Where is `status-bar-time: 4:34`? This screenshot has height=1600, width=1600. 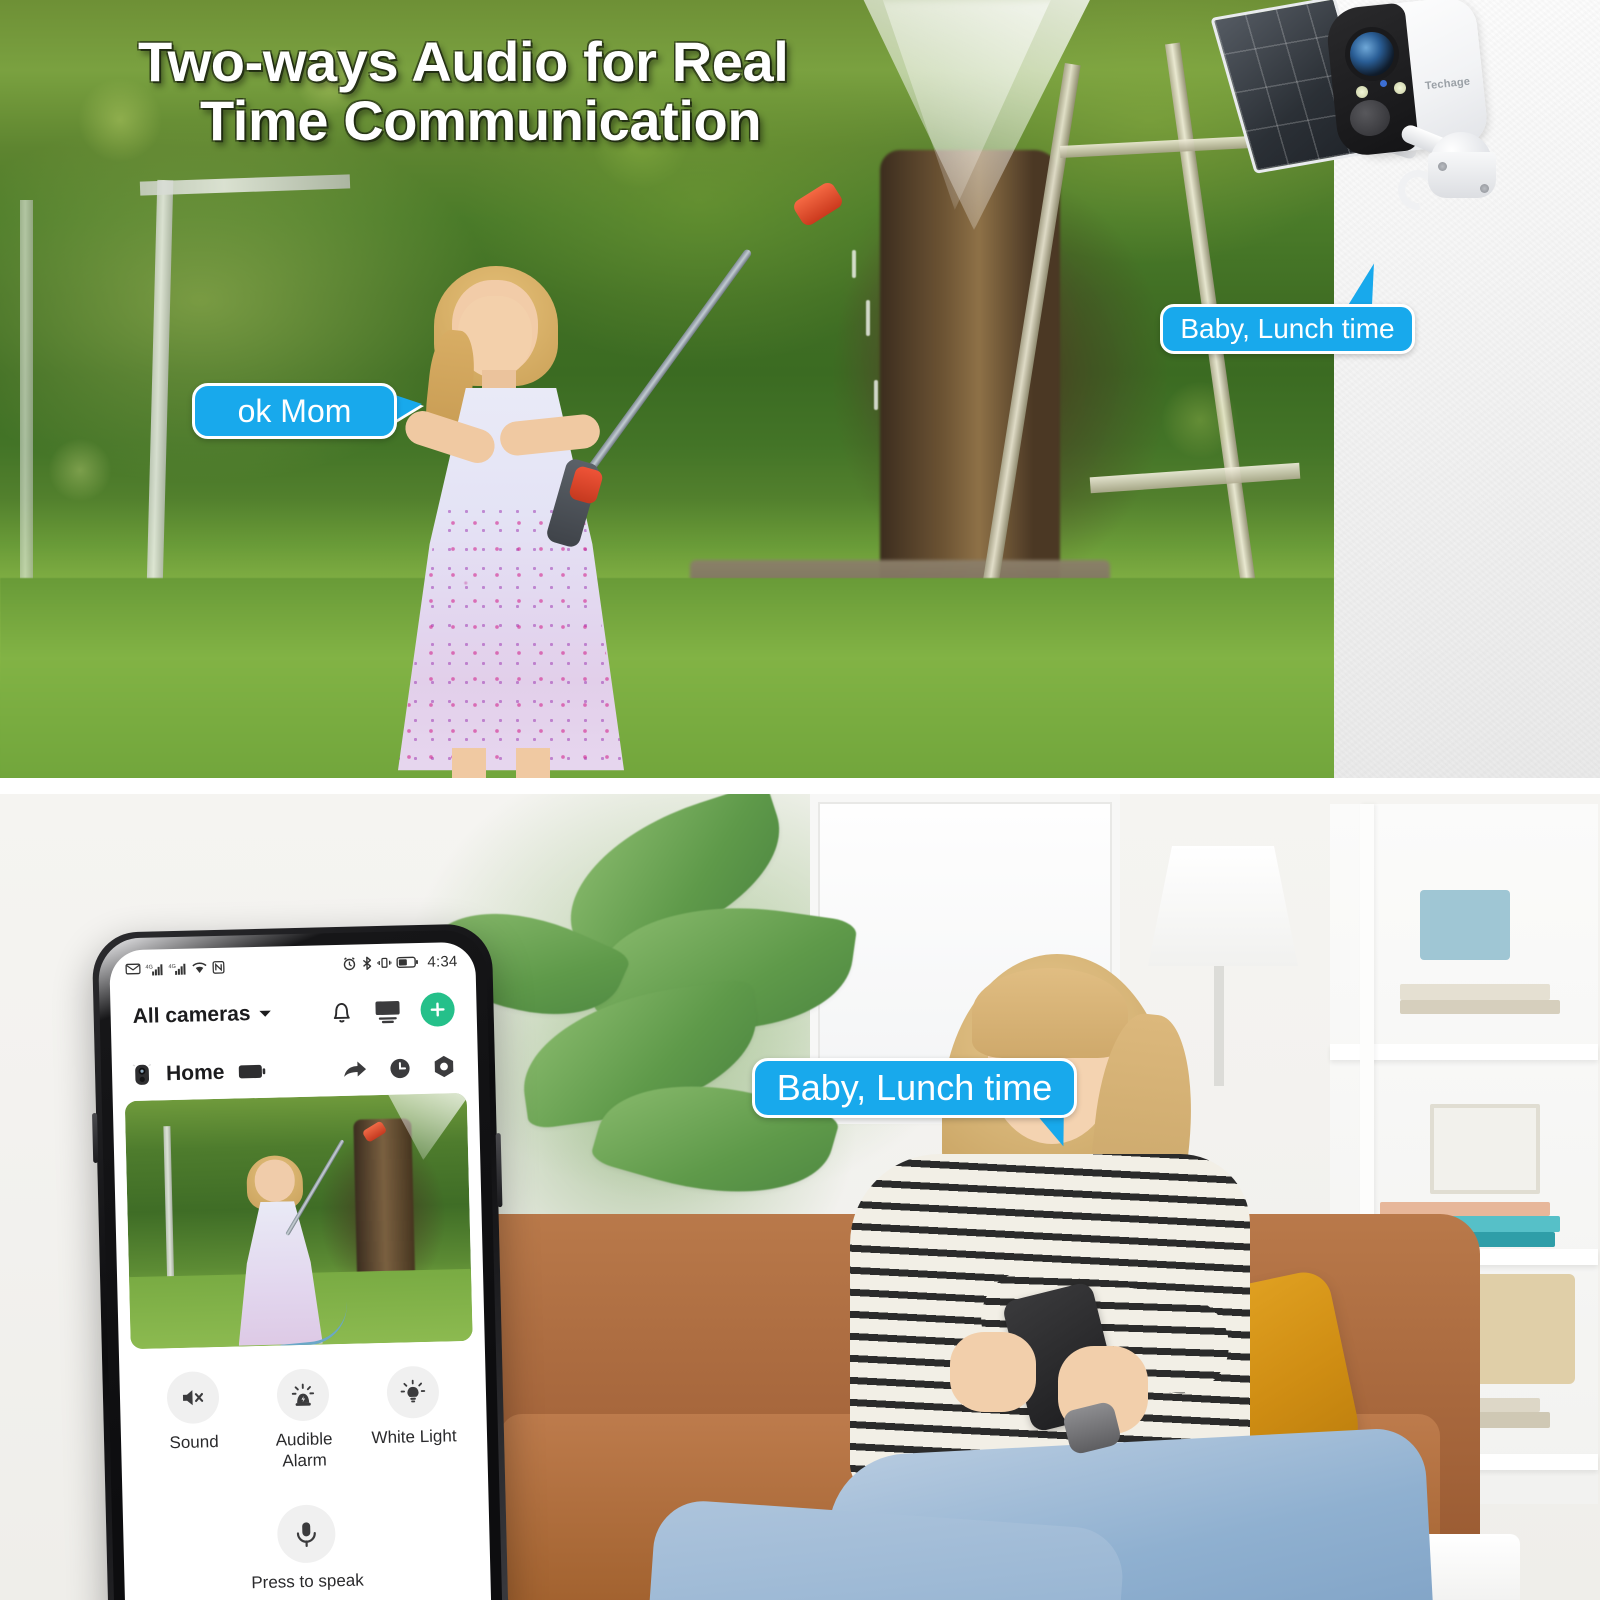 status-bar-time: 4:34 is located at coordinates (442, 961).